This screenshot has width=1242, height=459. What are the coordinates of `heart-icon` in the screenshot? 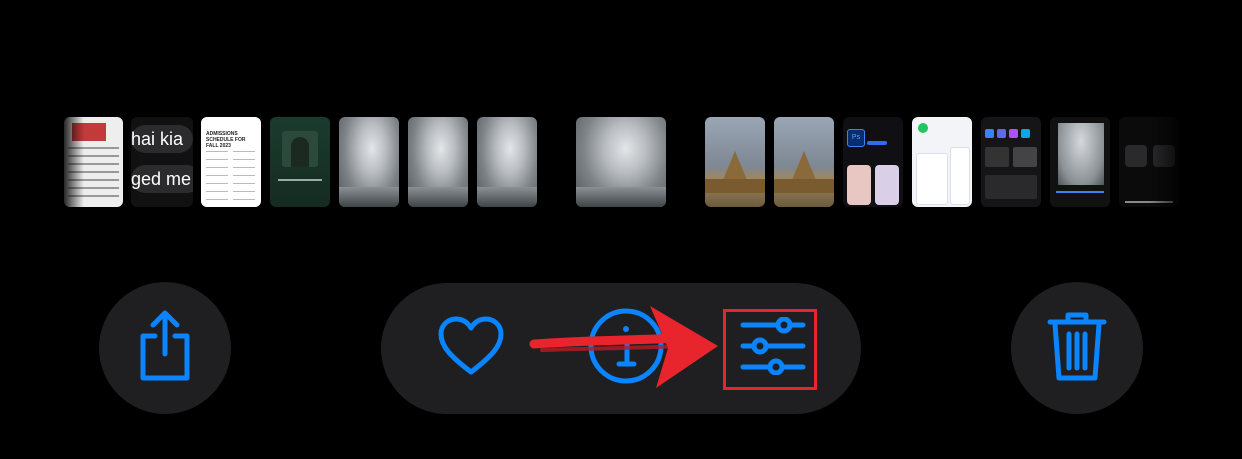 It's located at (471, 348).